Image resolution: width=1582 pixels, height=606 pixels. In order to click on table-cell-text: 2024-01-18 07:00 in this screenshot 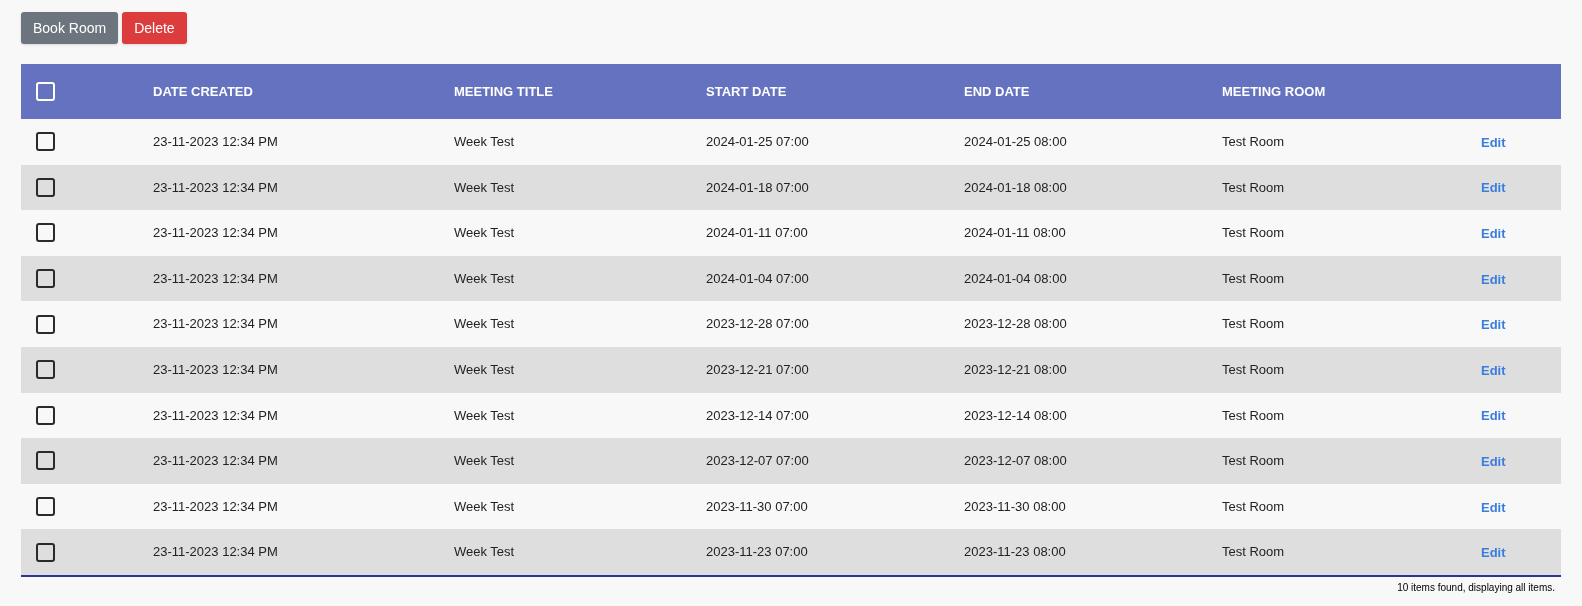, I will do `click(758, 187)`.